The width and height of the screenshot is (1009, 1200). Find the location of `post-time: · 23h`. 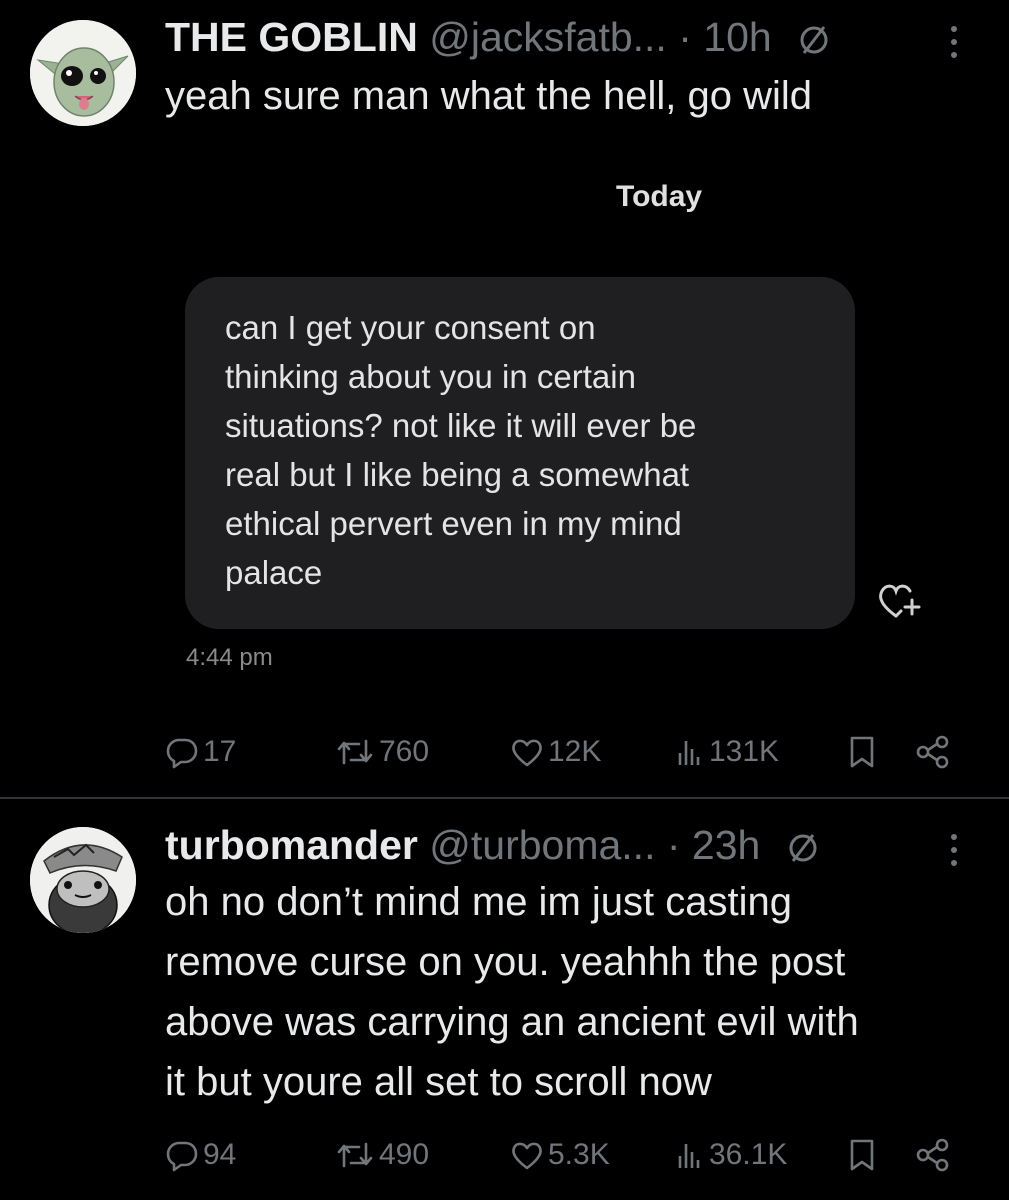

post-time: · 23h is located at coordinates (713, 845).